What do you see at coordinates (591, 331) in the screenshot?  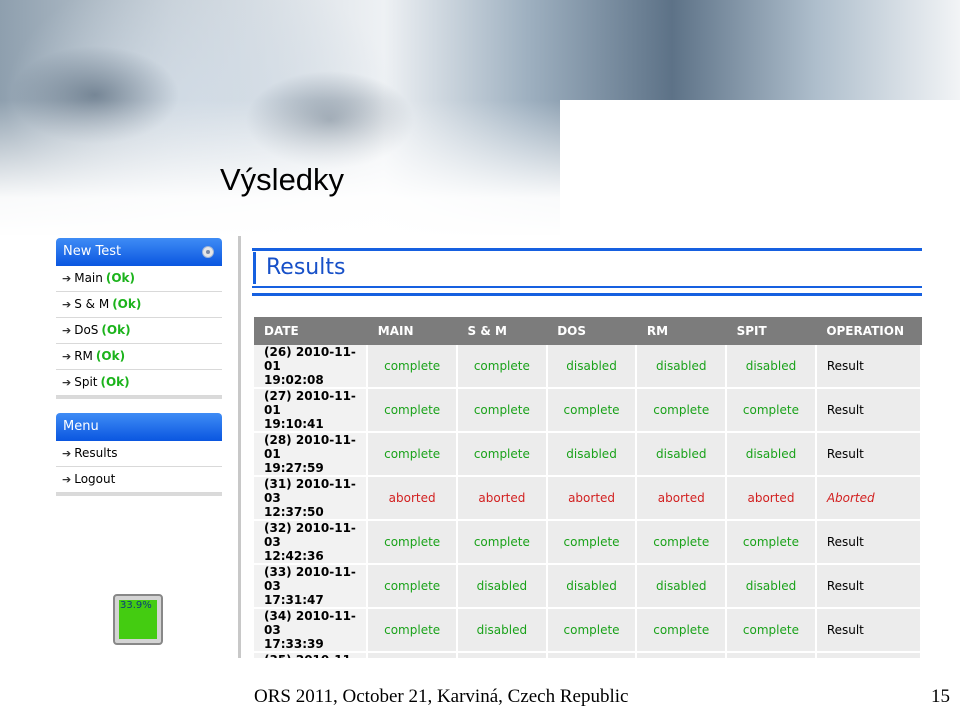 I see `column-header: DOS` at bounding box center [591, 331].